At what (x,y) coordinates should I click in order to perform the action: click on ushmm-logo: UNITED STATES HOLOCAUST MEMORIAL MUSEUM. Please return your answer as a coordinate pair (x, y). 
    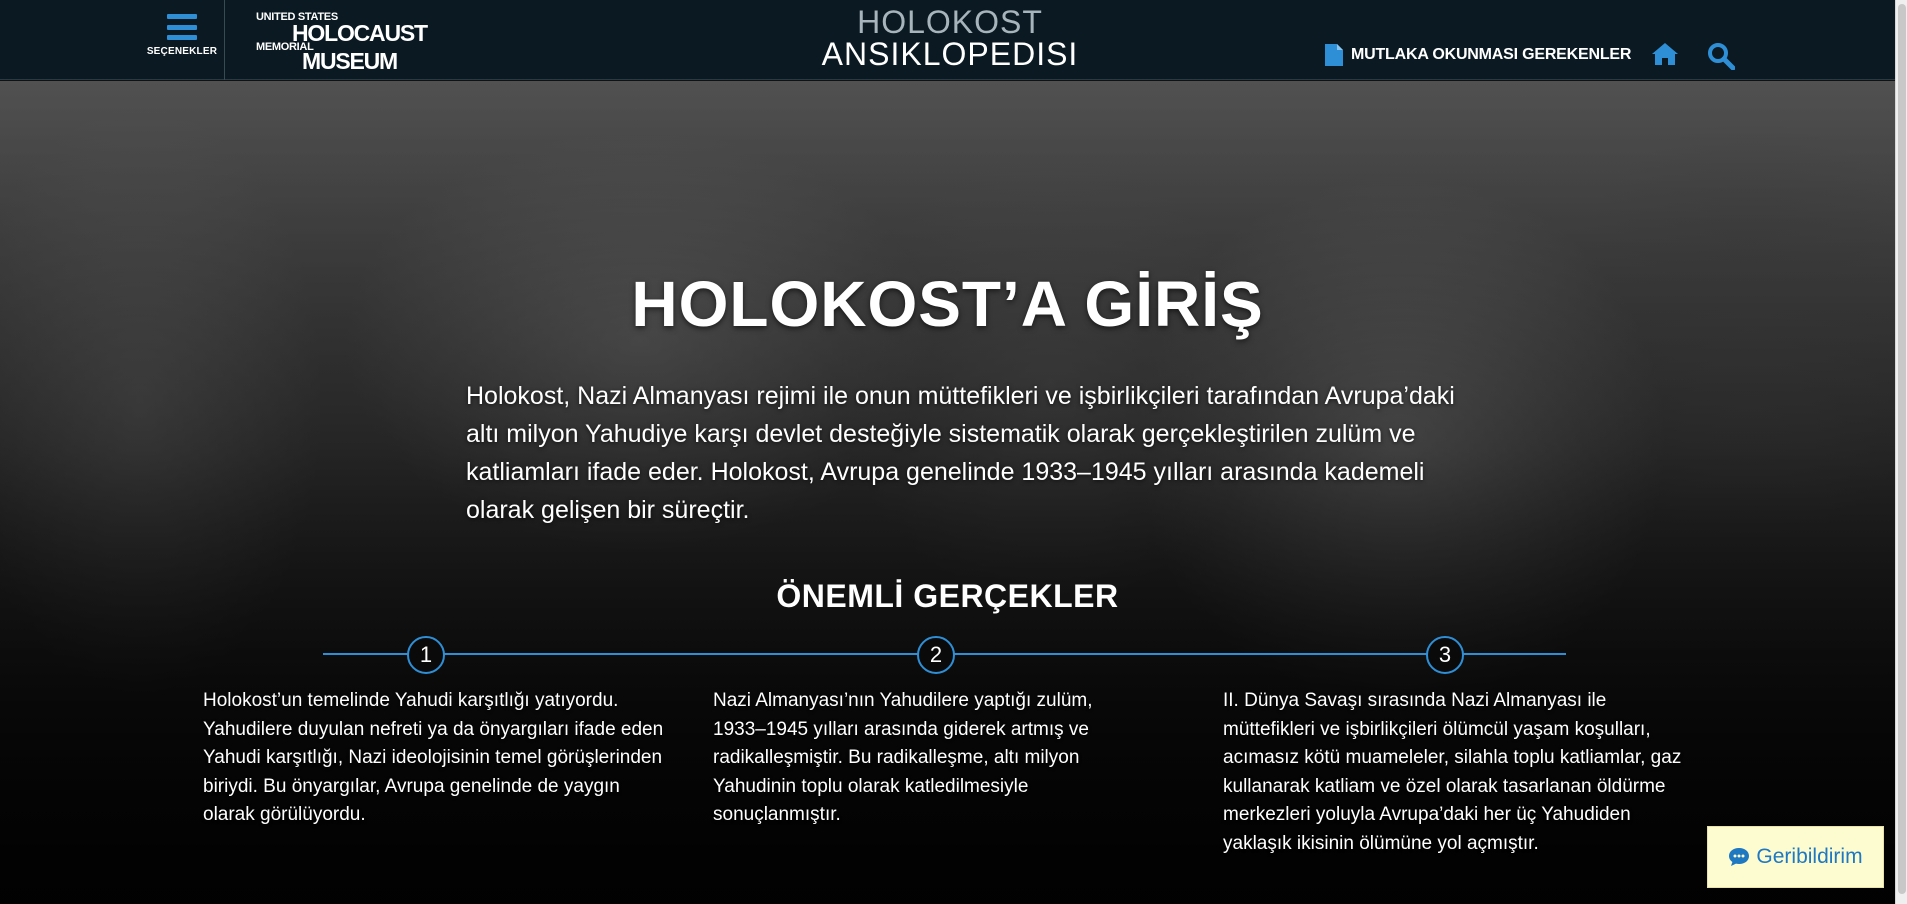
    Looking at the image, I should click on (342, 42).